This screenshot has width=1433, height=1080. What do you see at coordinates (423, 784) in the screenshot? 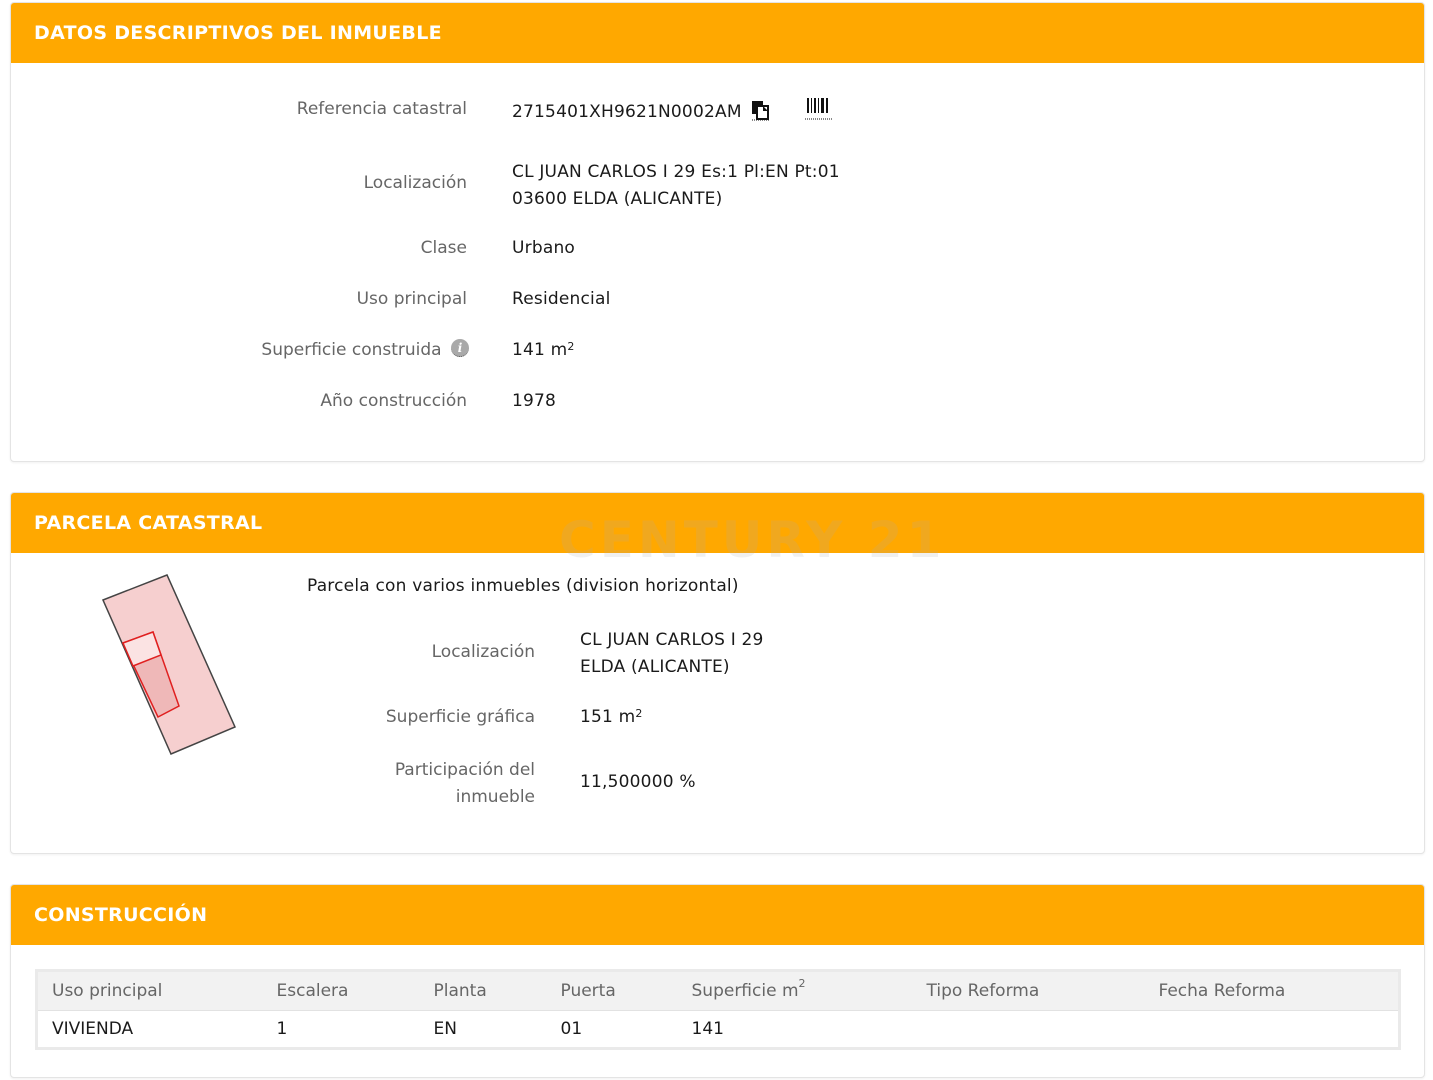
I see `field-label: Participación del inmueble` at bounding box center [423, 784].